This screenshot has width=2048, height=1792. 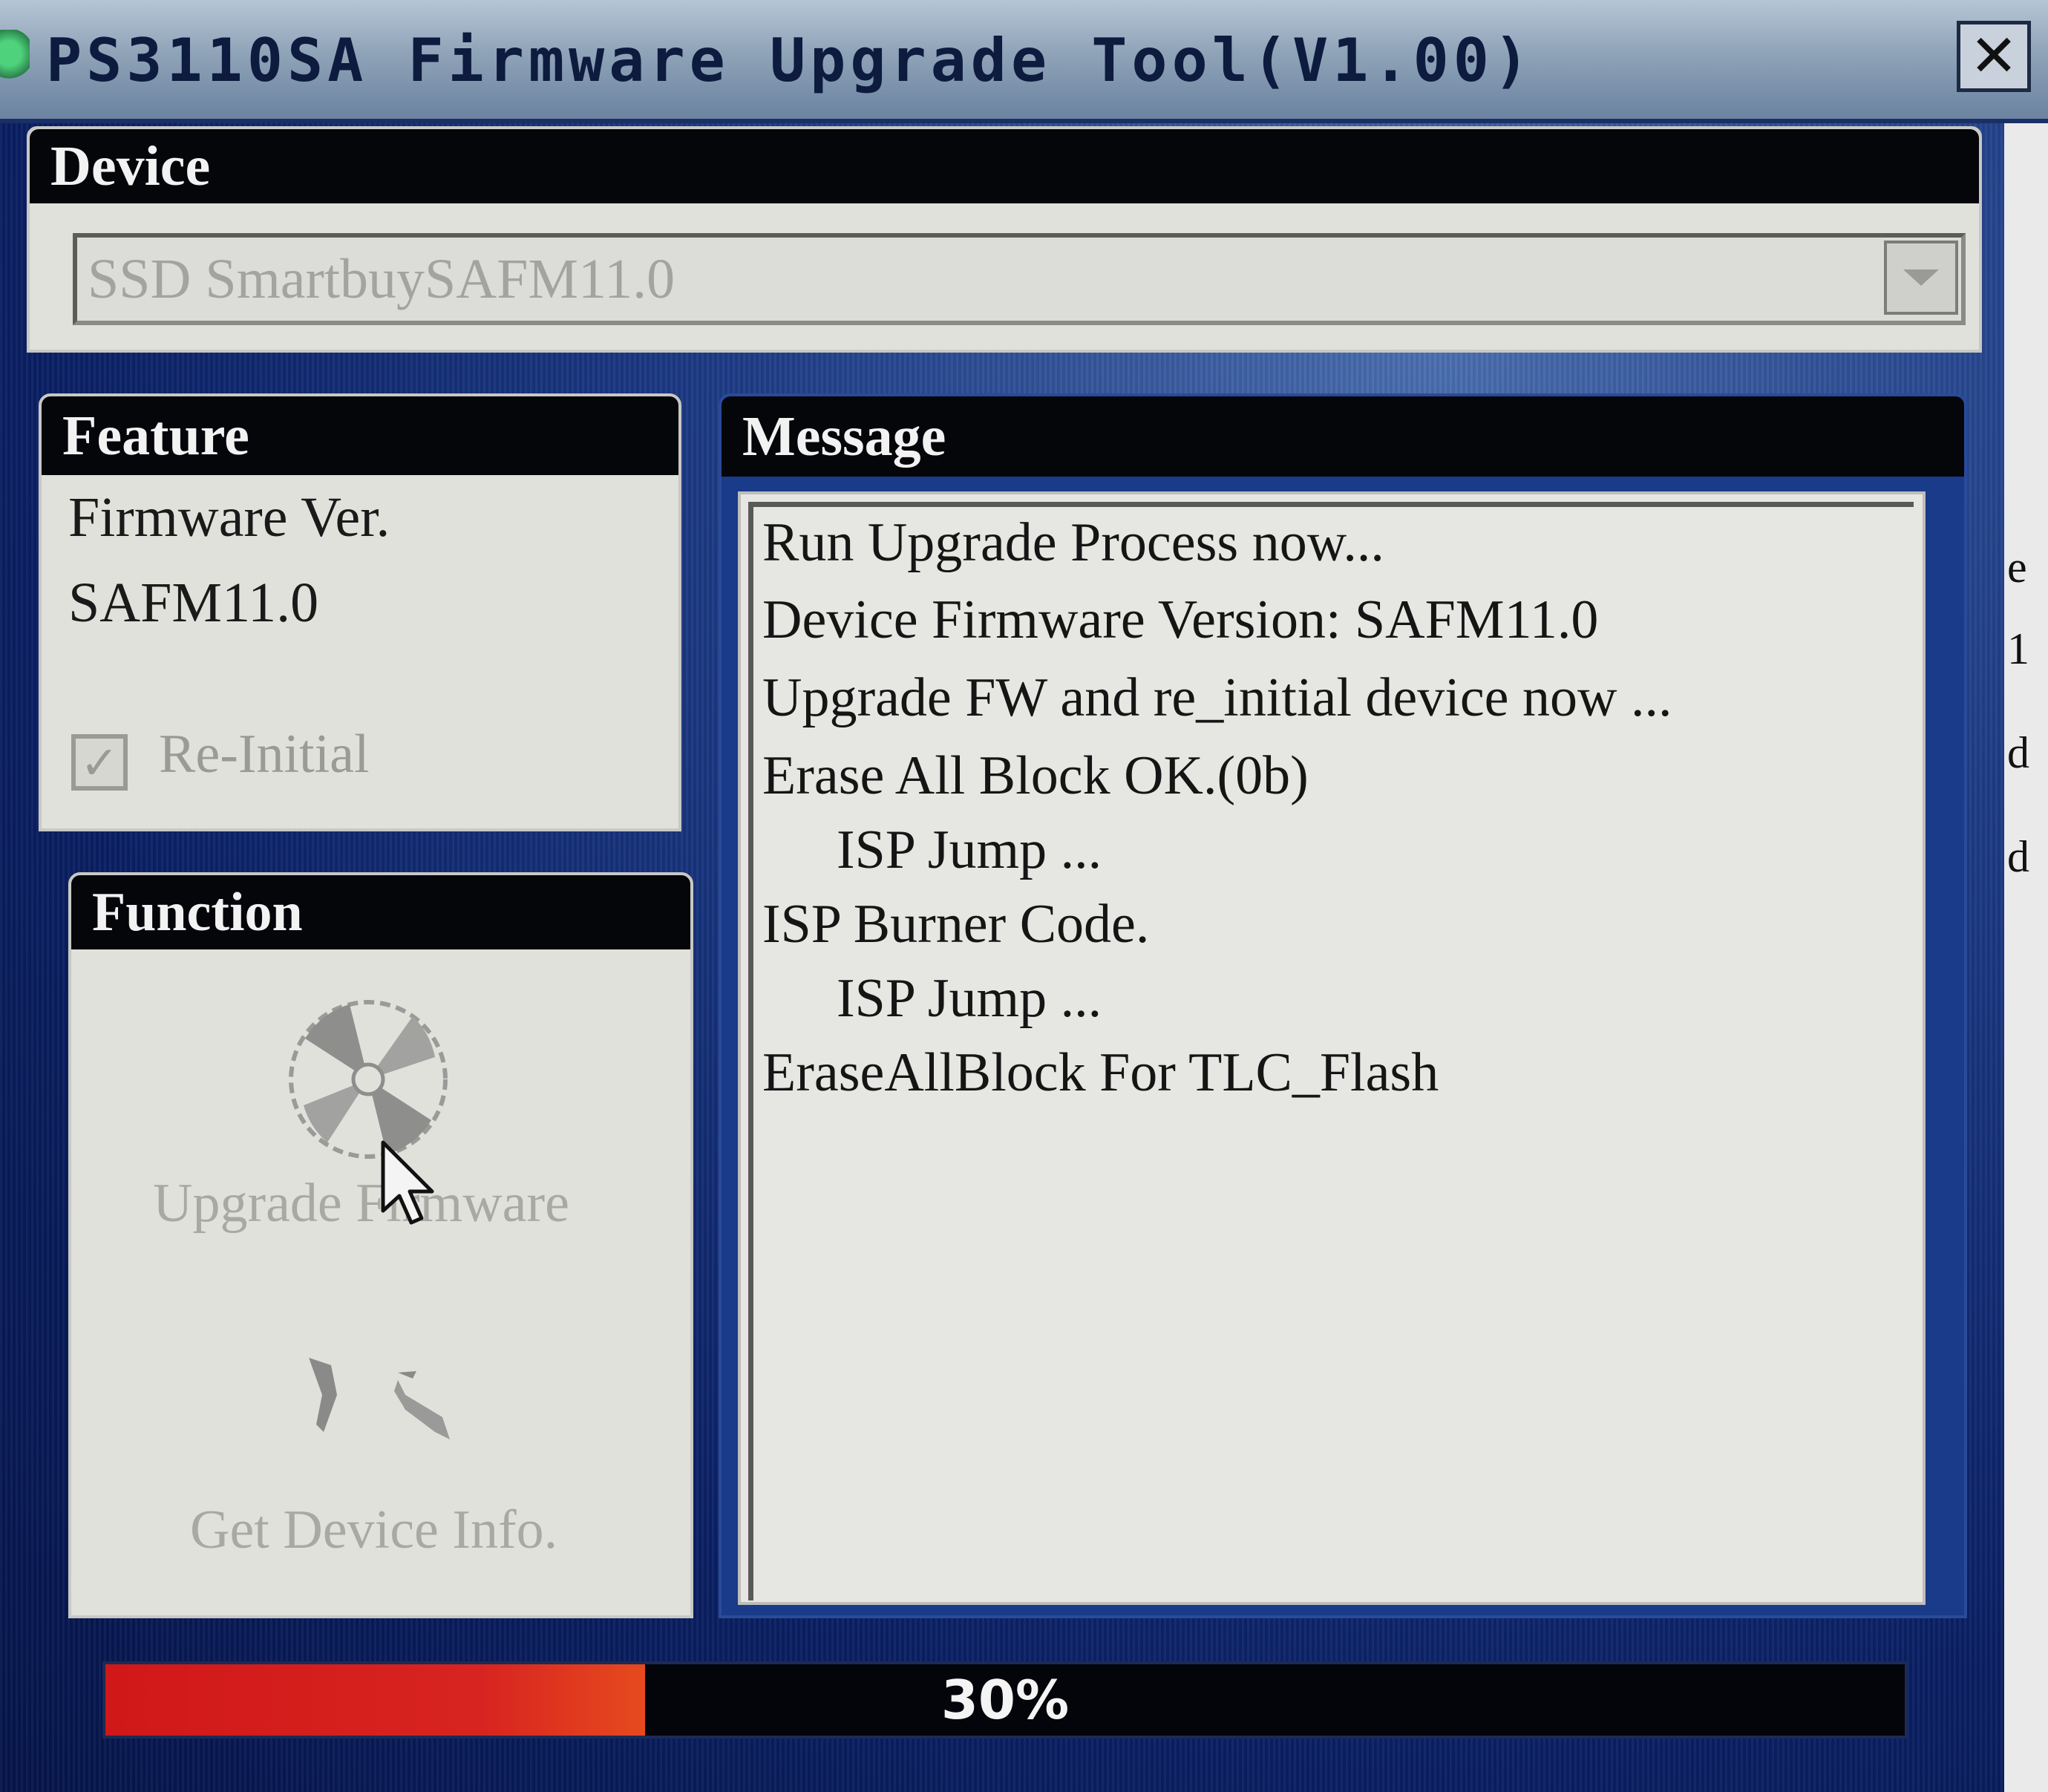 I want to click on log-line: Erase All Block OK.(0b), so click(x=1035, y=775).